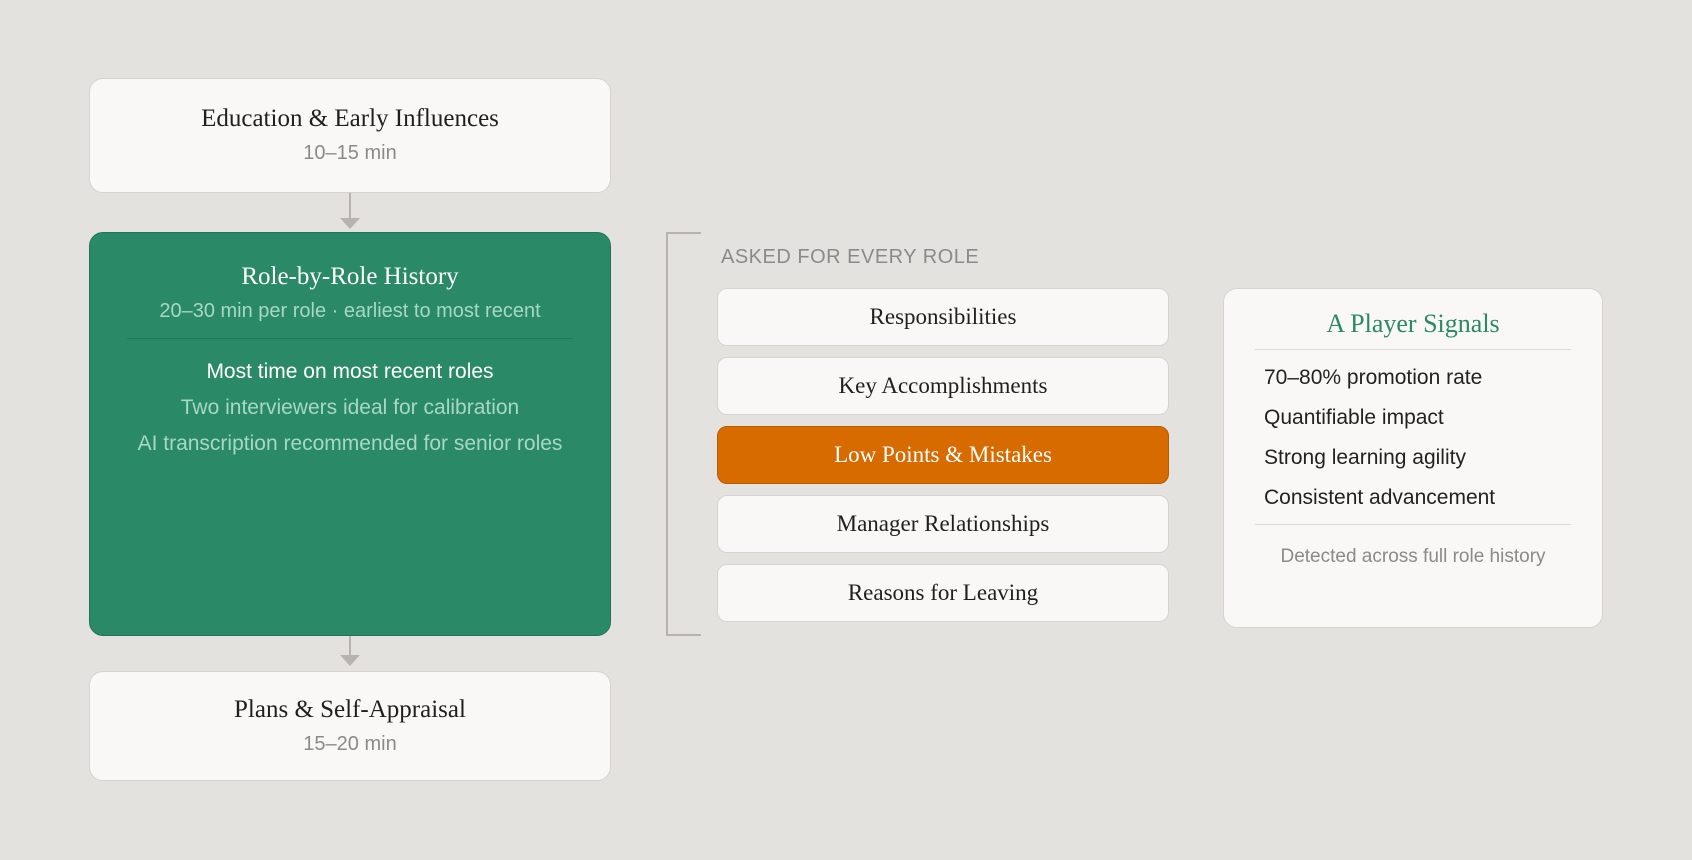 The height and width of the screenshot is (860, 1692). What do you see at coordinates (350, 709) in the screenshot?
I see `stage-plans-title: Plans & Self-Appraisal` at bounding box center [350, 709].